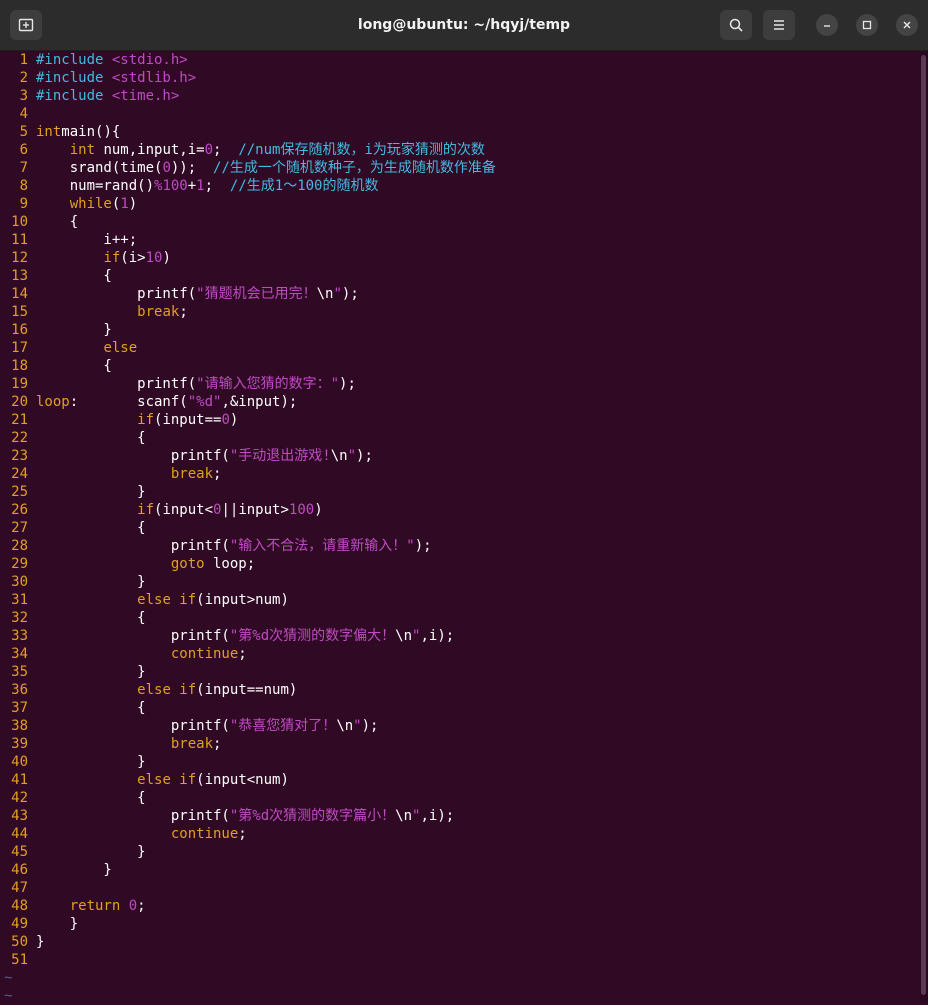  Describe the element at coordinates (19, 960) in the screenshot. I see `line-number: 51` at that location.